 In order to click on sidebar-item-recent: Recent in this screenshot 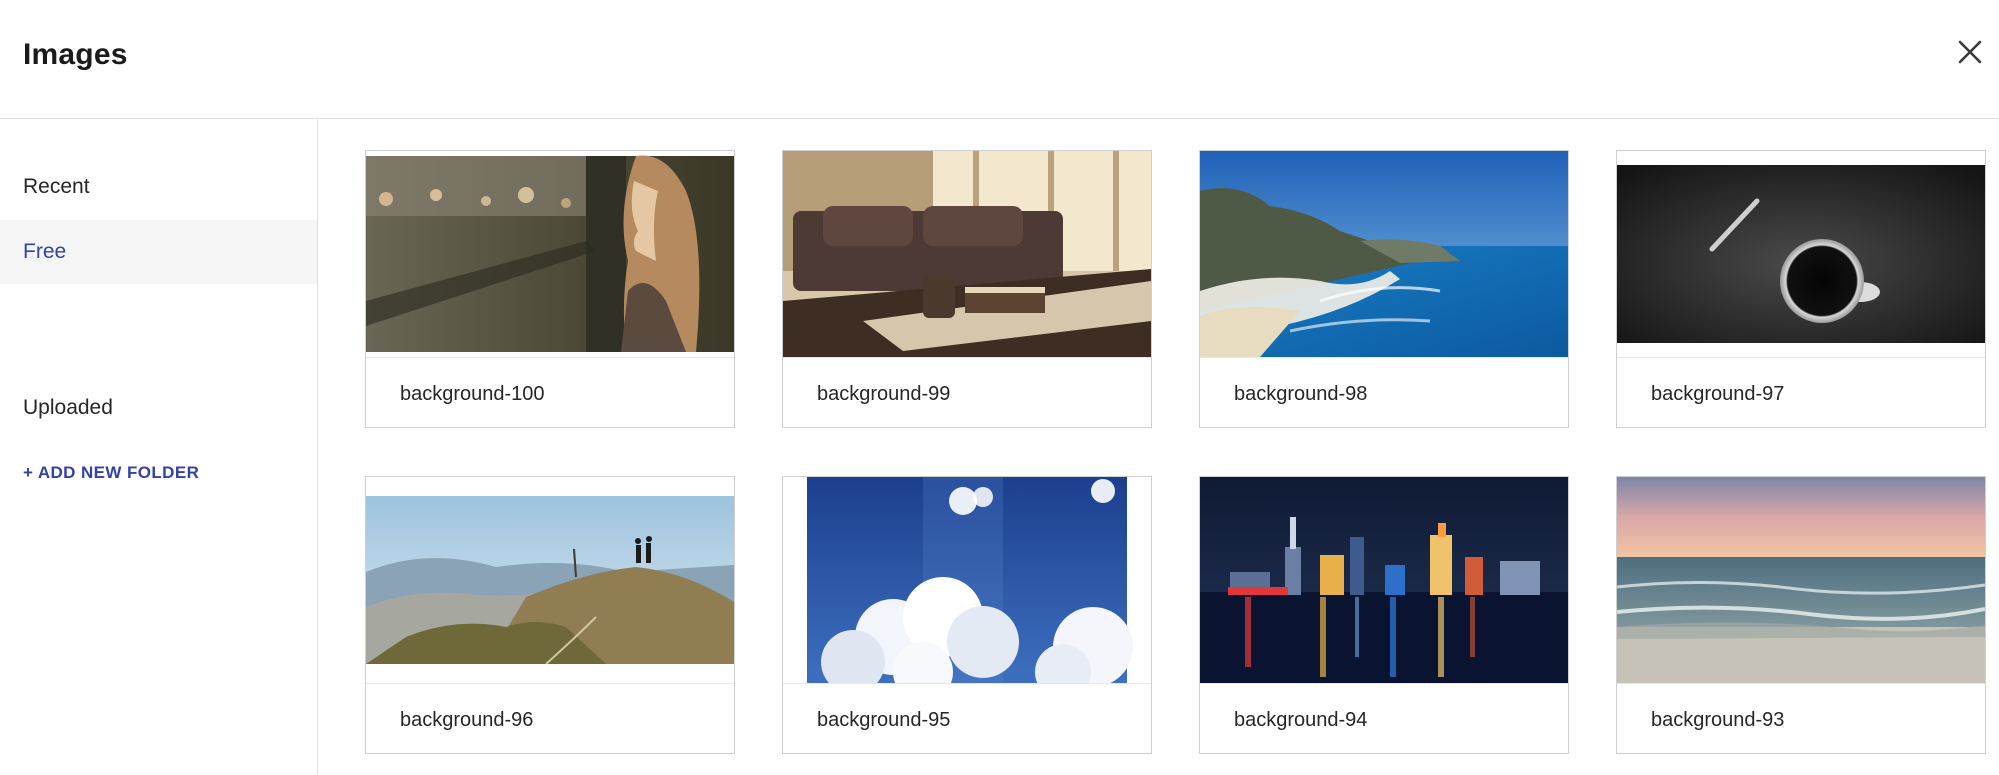, I will do `click(158, 187)`.